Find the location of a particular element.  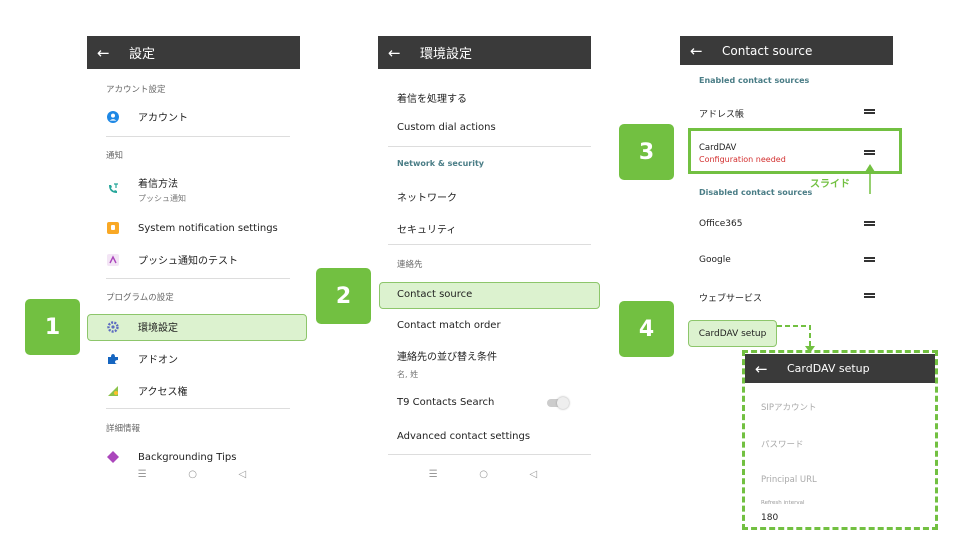

menu-item-label: プッシュ通知のテスト is located at coordinates (188, 261).